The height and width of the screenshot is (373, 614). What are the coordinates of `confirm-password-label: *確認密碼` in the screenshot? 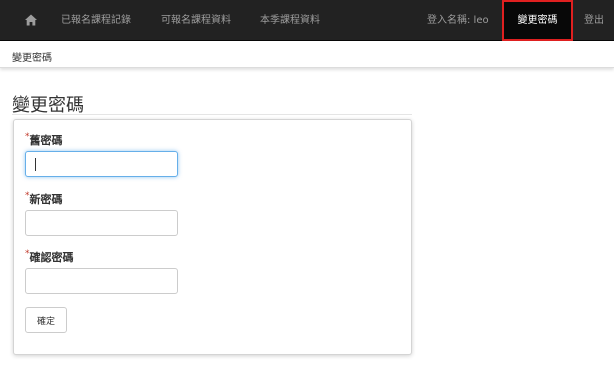 It's located at (49, 257).